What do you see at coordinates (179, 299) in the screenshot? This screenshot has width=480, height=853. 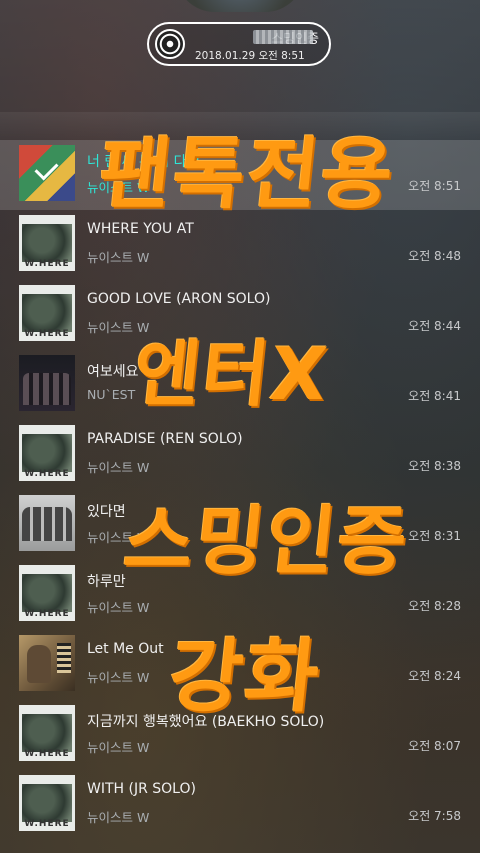 I see `song-title: GOOD LOVE (ARON SOLO)` at bounding box center [179, 299].